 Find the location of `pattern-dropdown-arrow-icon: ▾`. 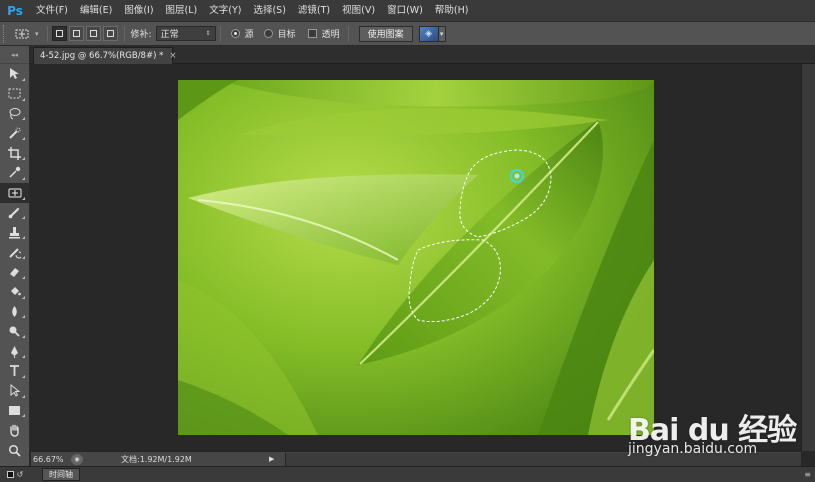

pattern-dropdown-arrow-icon: ▾ is located at coordinates (442, 33).